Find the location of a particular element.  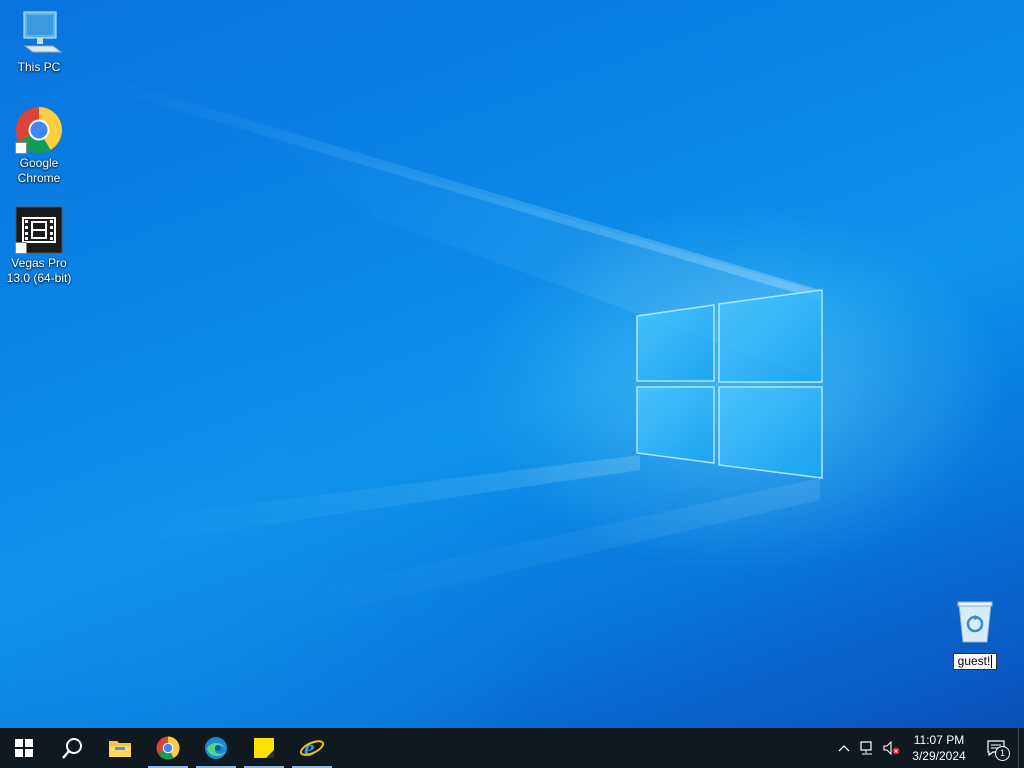

svg-text: e is located at coordinates (309, 748).